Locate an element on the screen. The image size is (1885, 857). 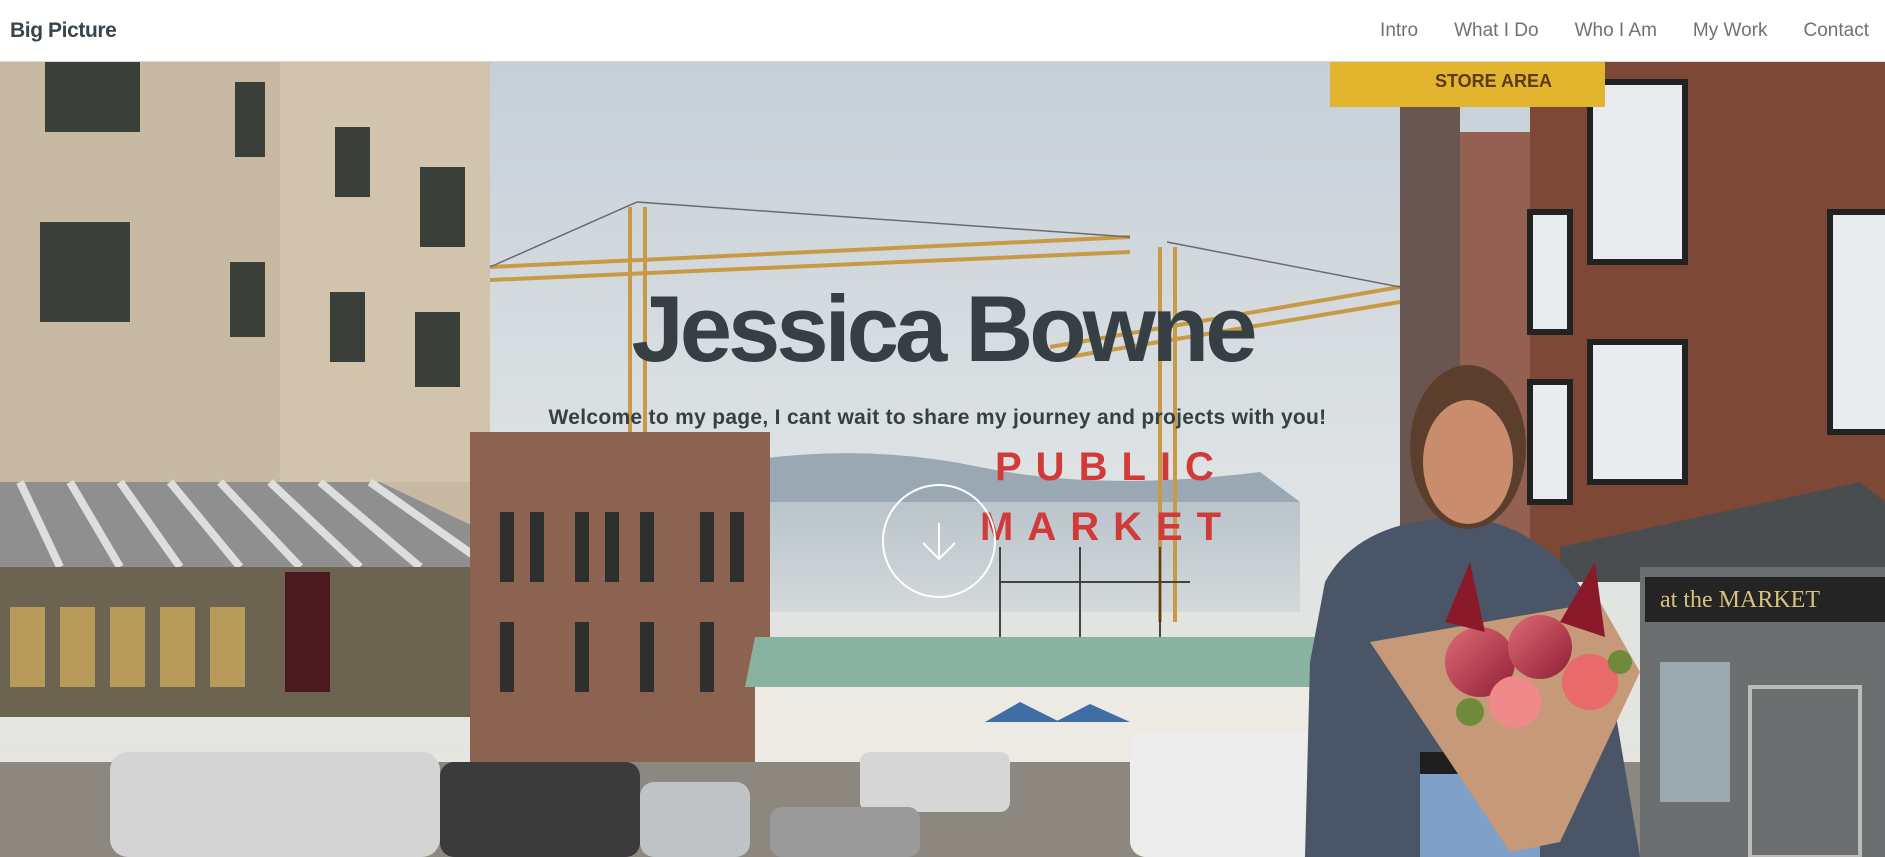
hero-title: Jessica Bowne is located at coordinates (944, 328).